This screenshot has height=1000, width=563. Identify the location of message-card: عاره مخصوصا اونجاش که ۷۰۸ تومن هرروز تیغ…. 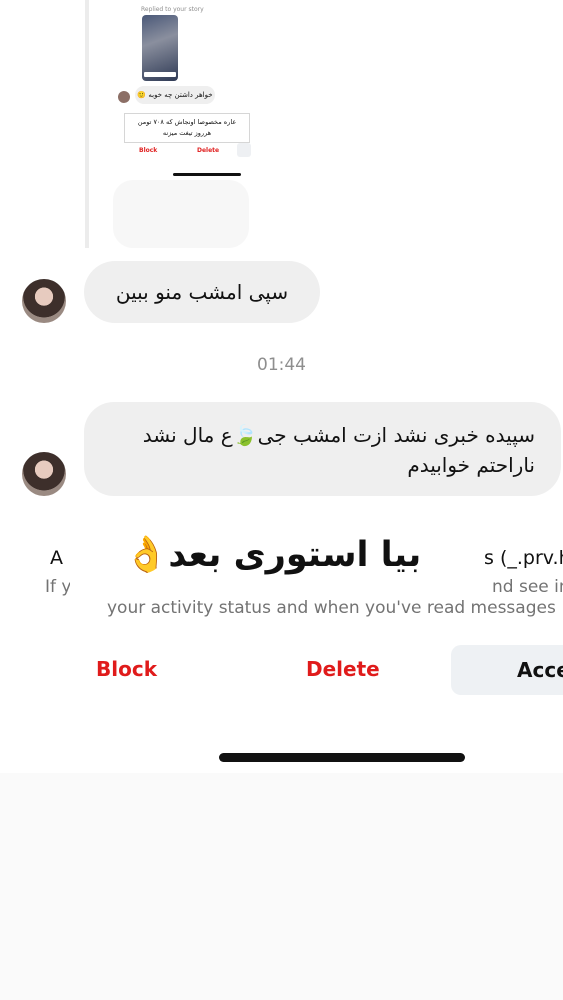
(187, 128).